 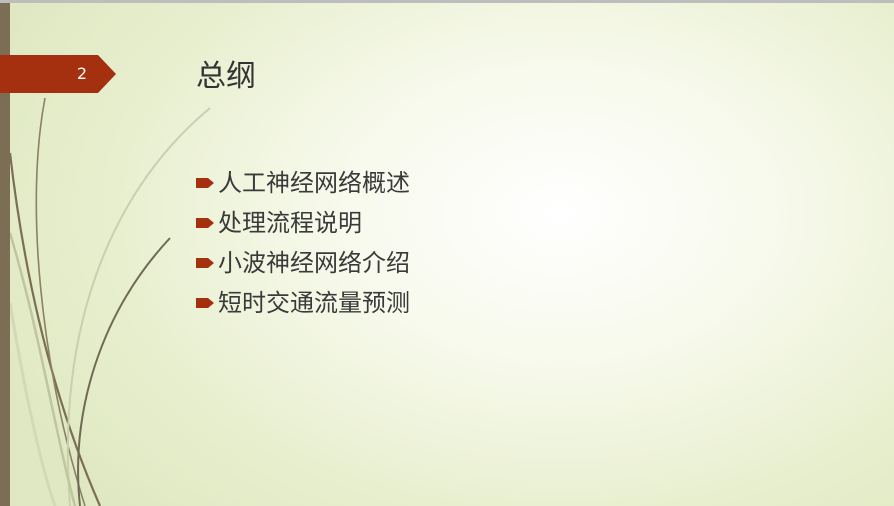 I want to click on slide-number: 2, so click(x=82, y=73).